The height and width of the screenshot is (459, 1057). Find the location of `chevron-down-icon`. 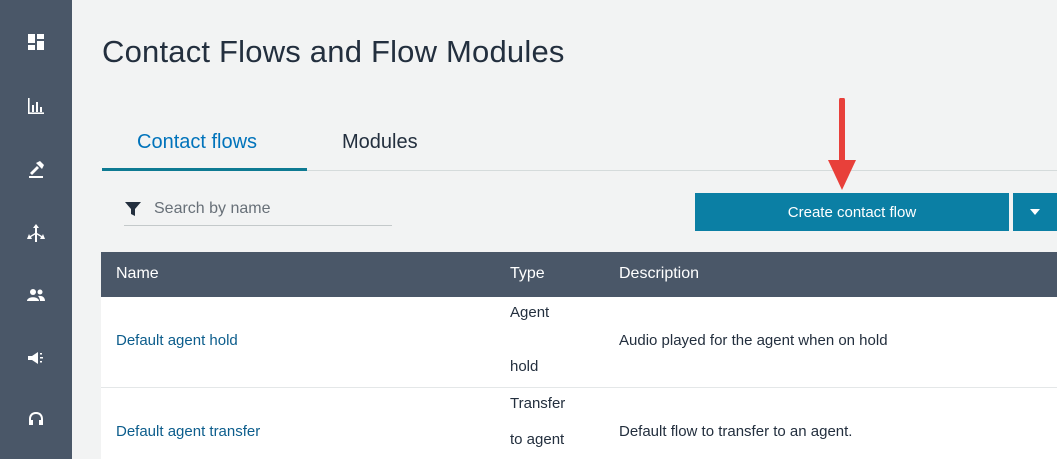

chevron-down-icon is located at coordinates (1035, 212).